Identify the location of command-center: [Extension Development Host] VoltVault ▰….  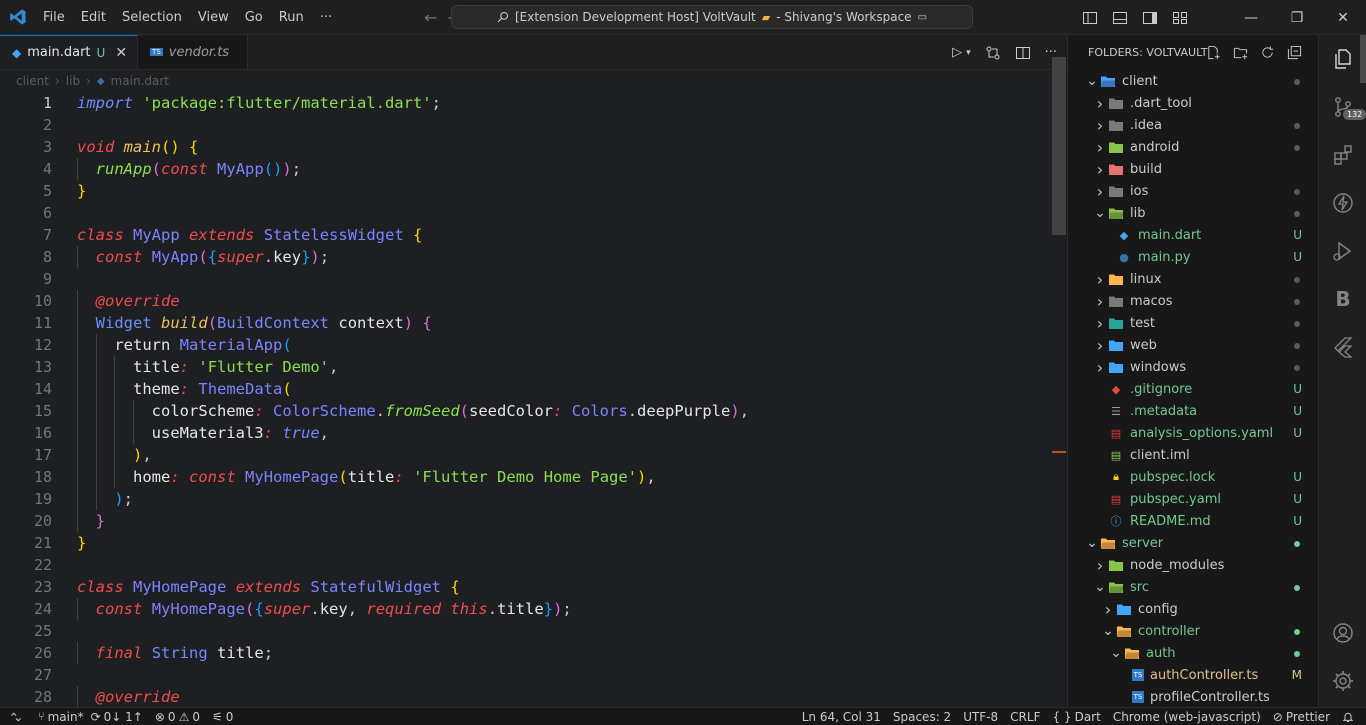
(712, 17).